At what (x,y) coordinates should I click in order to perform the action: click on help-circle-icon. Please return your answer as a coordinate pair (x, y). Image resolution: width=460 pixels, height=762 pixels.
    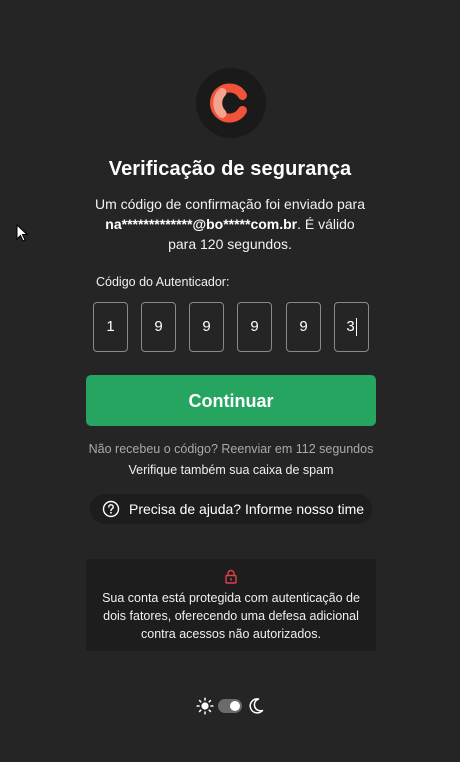
    Looking at the image, I should click on (111, 509).